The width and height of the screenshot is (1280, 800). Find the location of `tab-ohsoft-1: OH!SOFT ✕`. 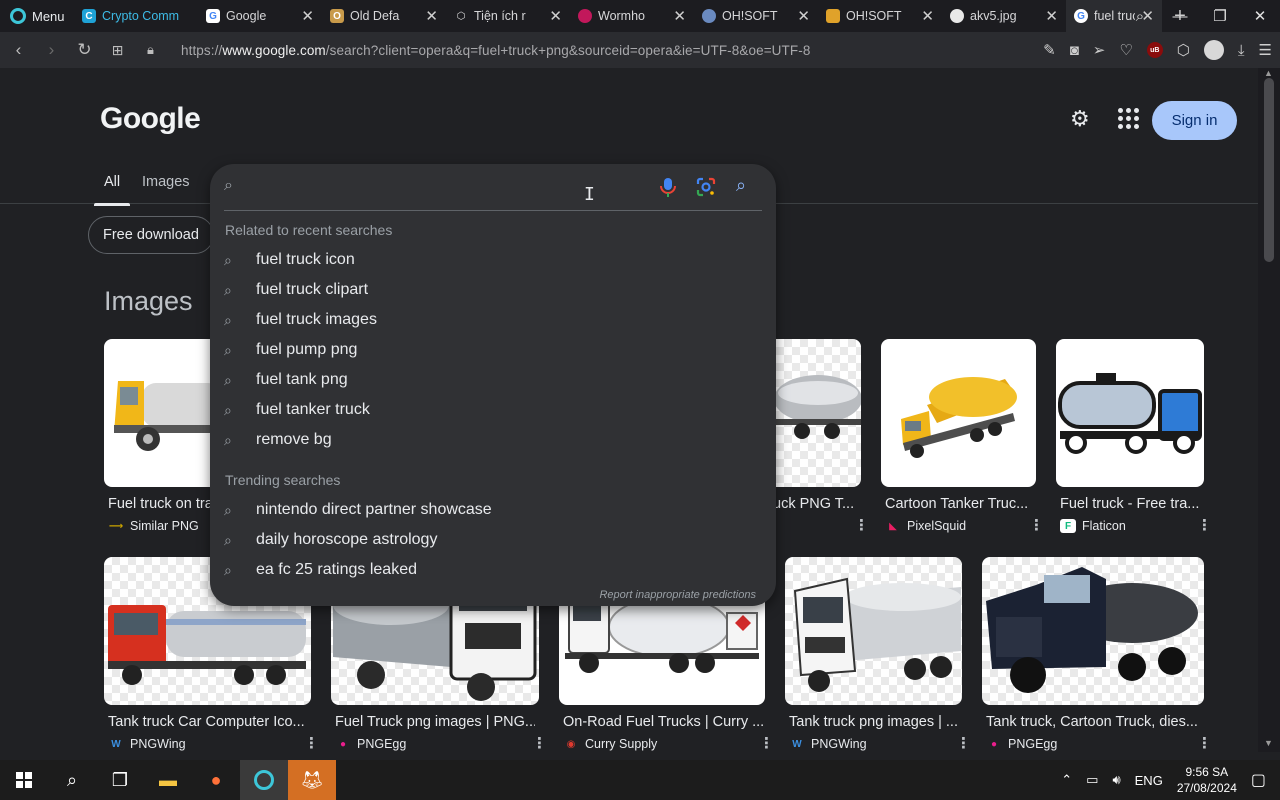

tab-ohsoft-1: OH!SOFT ✕ is located at coordinates (756, 16).